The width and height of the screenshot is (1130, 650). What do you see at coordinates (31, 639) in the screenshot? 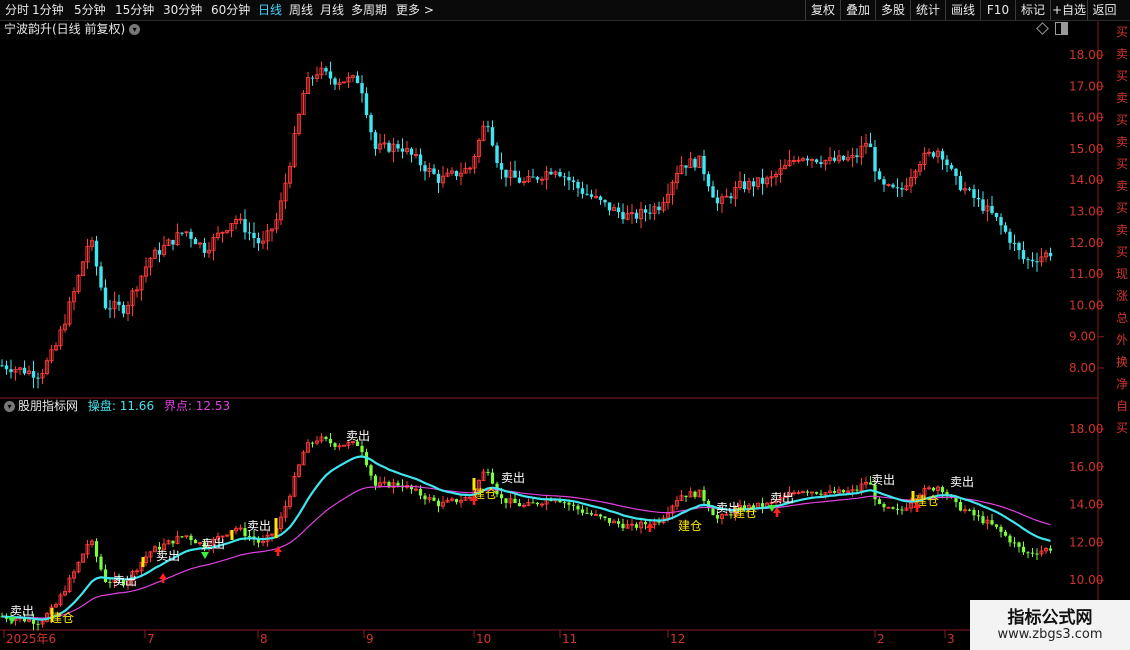
I see `time-tick-label: 2025年6` at bounding box center [31, 639].